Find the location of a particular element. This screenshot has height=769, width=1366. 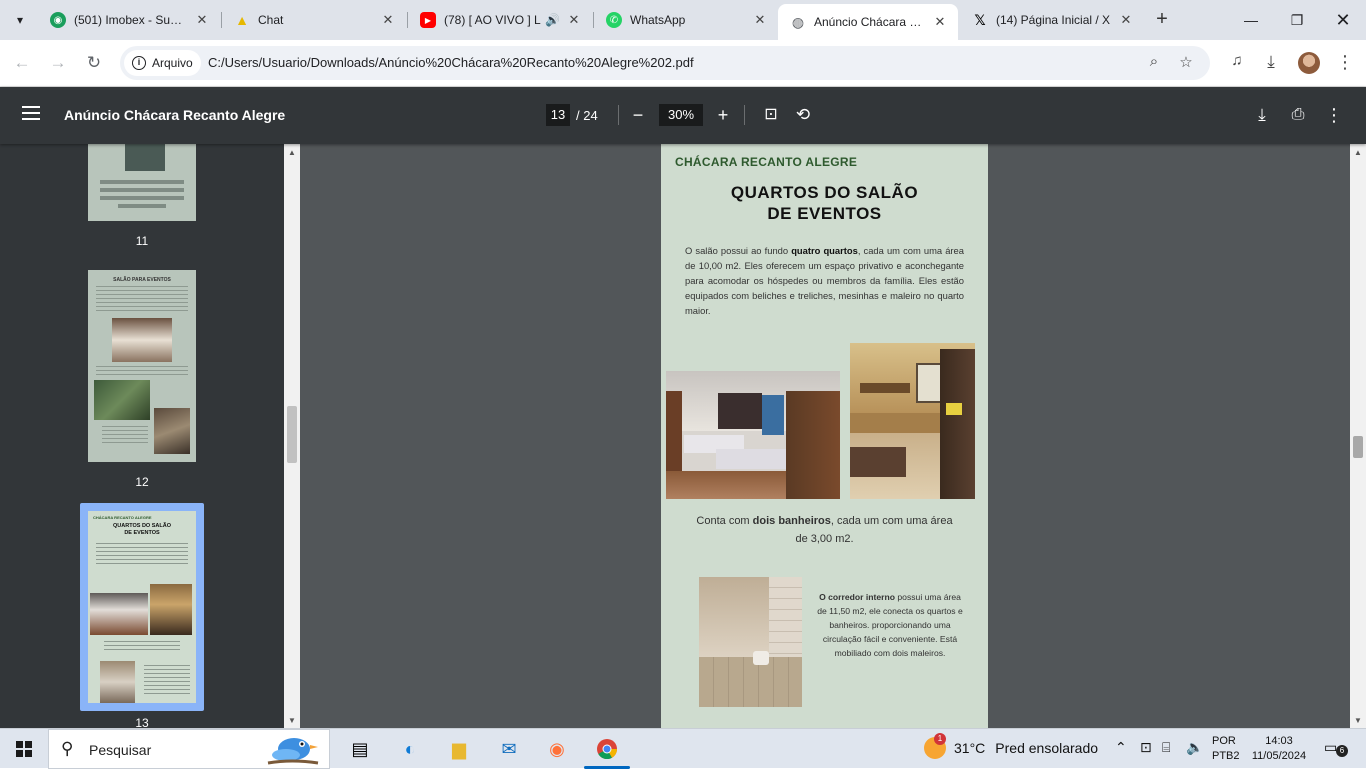

tab-title: Anúncio Chácara Rec is located at coordinates (870, 22).